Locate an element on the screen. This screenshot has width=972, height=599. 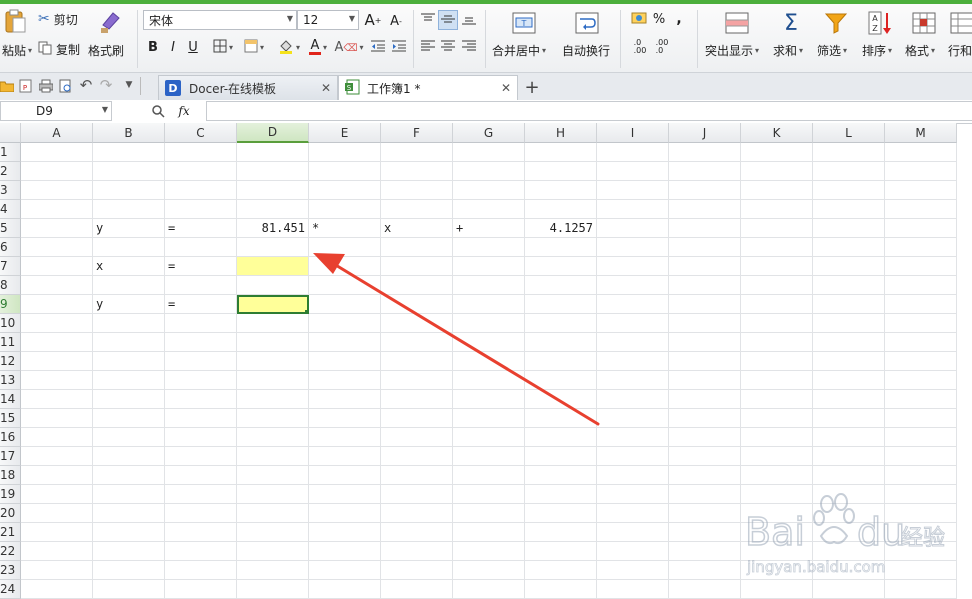
cell-d9 is located at coordinates (273, 304).